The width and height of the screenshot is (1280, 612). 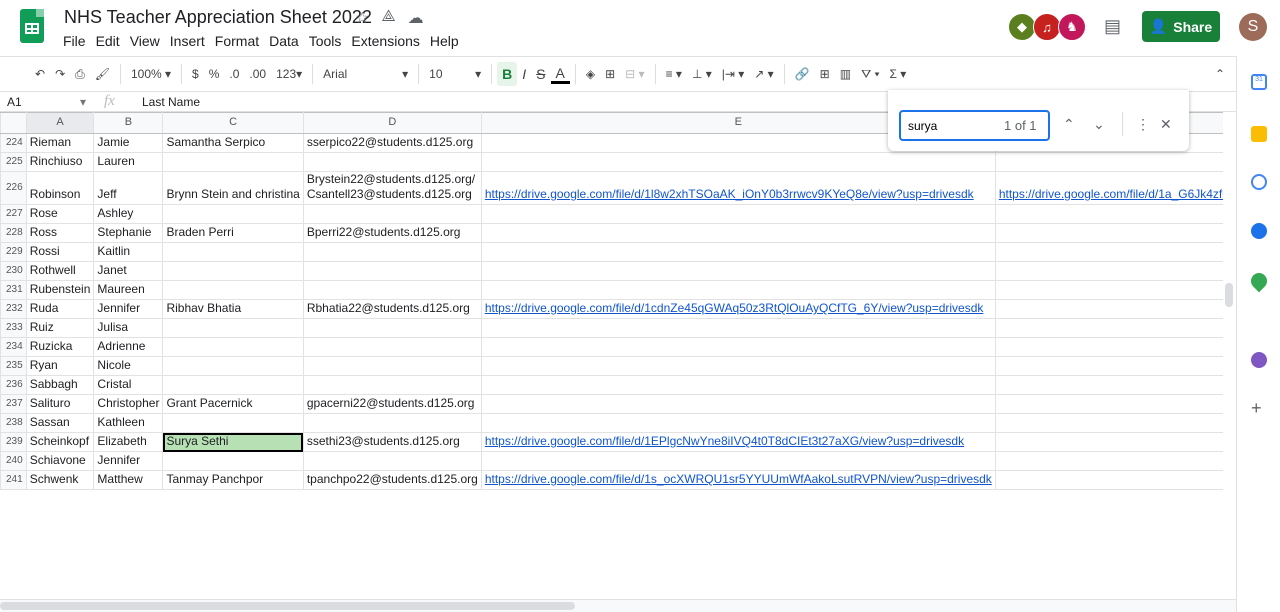 I want to click on cell-b: Jeff, so click(x=128, y=188).